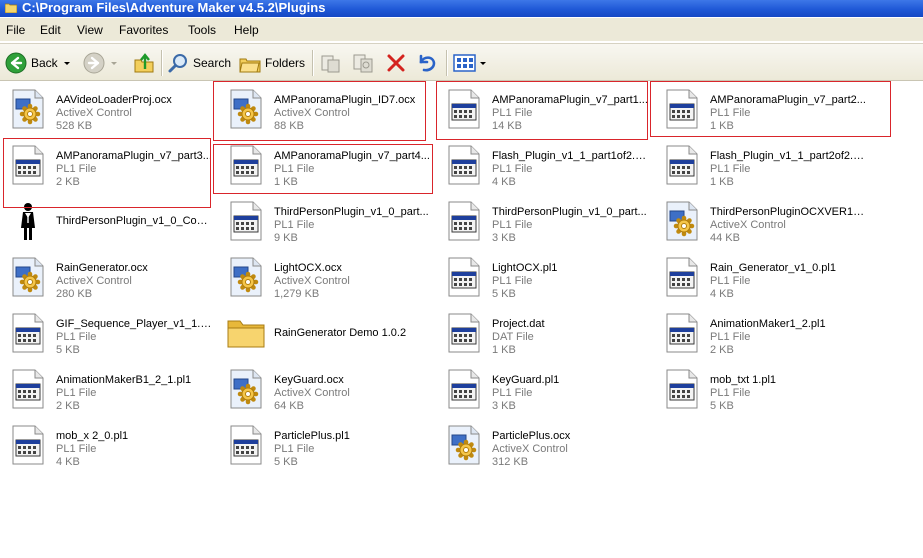 This screenshot has height=558, width=923. What do you see at coordinates (504, 406) in the screenshot?
I see `file-size: 3 KB` at bounding box center [504, 406].